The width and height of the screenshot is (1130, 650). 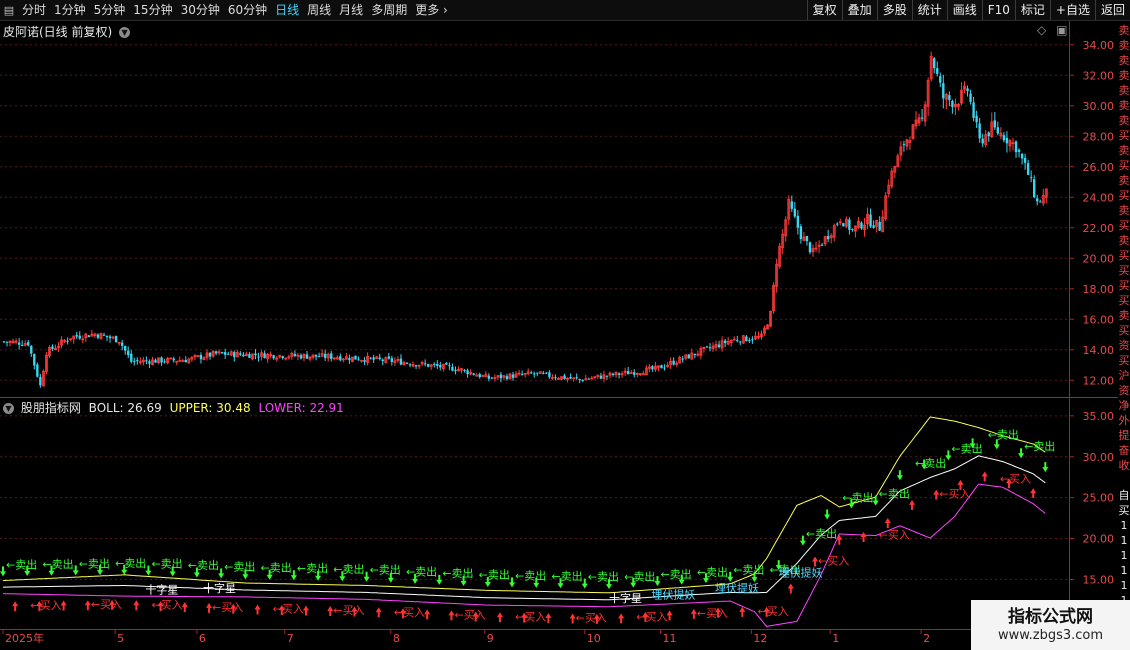 What do you see at coordinates (247, 10) in the screenshot?
I see `period-5: 60分钟` at bounding box center [247, 10].